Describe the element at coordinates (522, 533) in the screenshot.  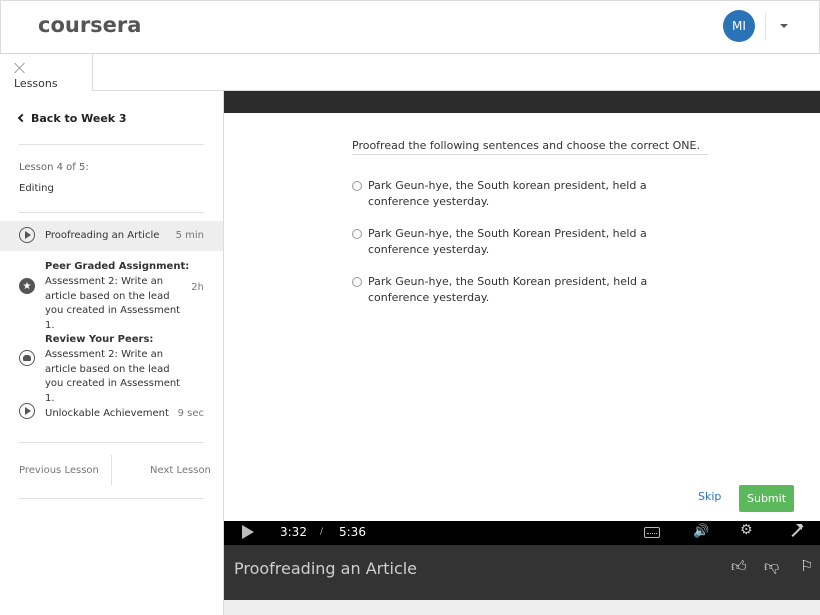
I see `video-controls` at that location.